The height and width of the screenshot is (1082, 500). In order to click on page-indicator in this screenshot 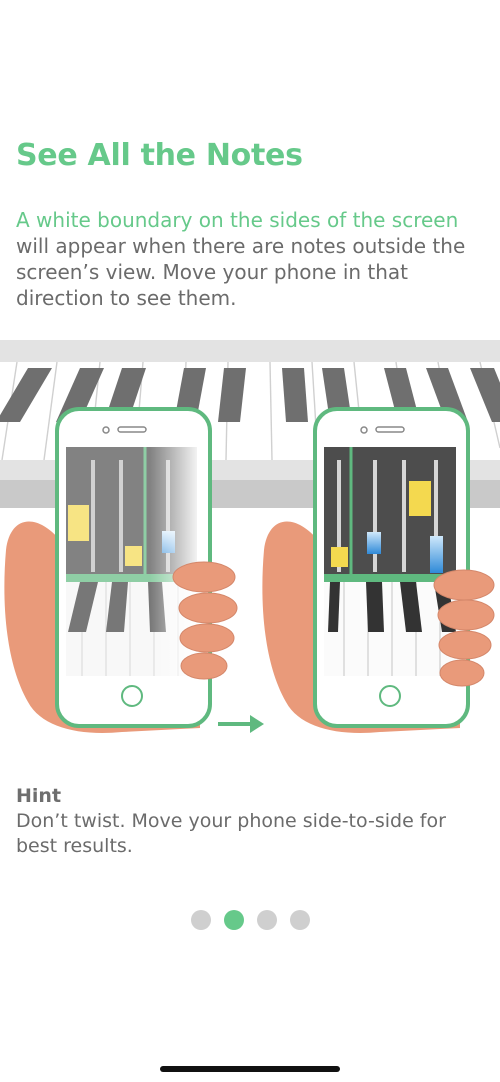, I will do `click(250, 920)`.